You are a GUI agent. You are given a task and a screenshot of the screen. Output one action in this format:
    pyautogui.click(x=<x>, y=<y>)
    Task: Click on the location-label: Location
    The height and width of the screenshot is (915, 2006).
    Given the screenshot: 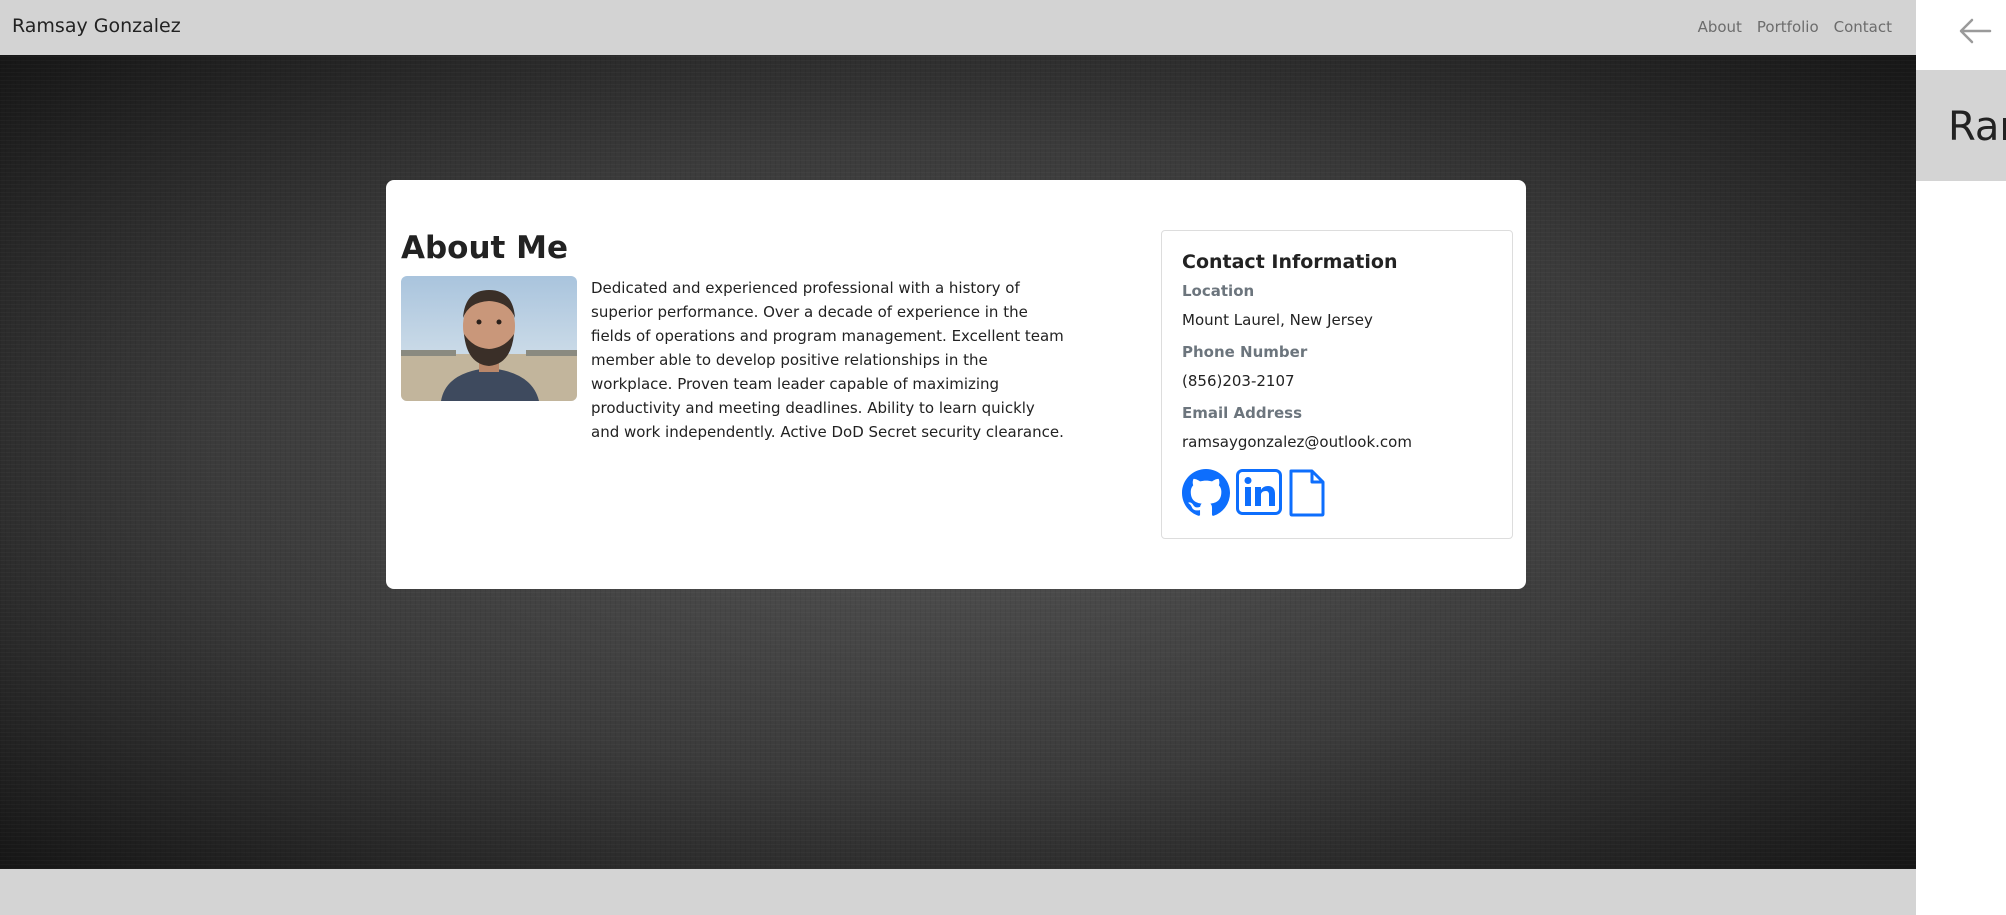 What is the action you would take?
    pyautogui.click(x=1218, y=291)
    